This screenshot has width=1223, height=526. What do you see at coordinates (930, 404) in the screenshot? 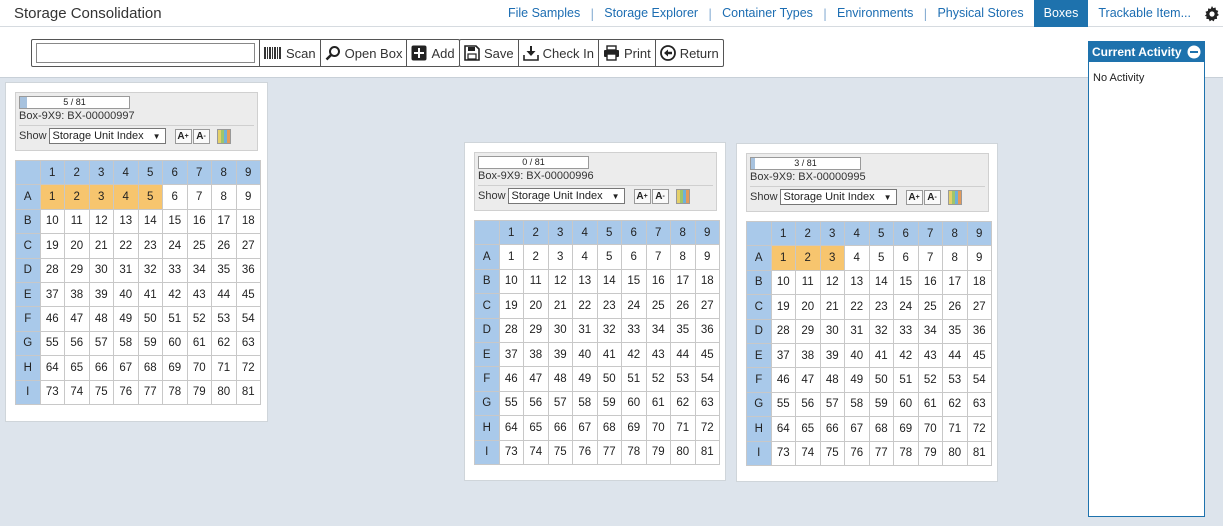
I see `grid-cell: 61` at bounding box center [930, 404].